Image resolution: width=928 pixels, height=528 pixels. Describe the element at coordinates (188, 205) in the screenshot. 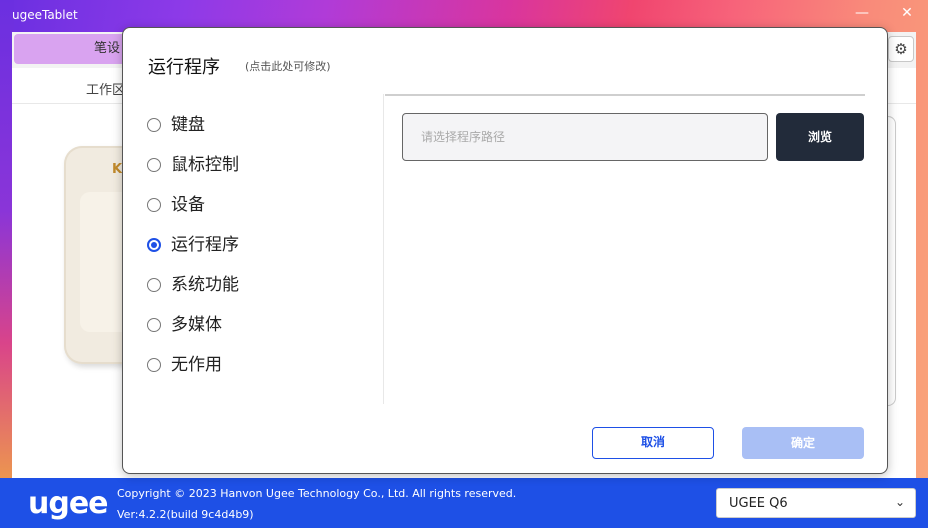

I see `option-label: 设备` at that location.